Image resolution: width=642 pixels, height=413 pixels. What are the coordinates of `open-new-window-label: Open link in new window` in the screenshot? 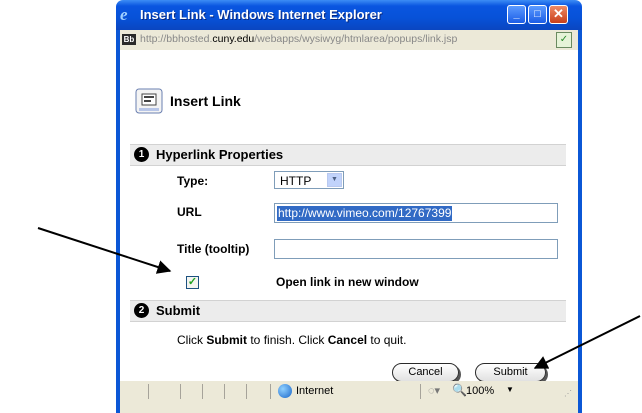 It's located at (347, 282).